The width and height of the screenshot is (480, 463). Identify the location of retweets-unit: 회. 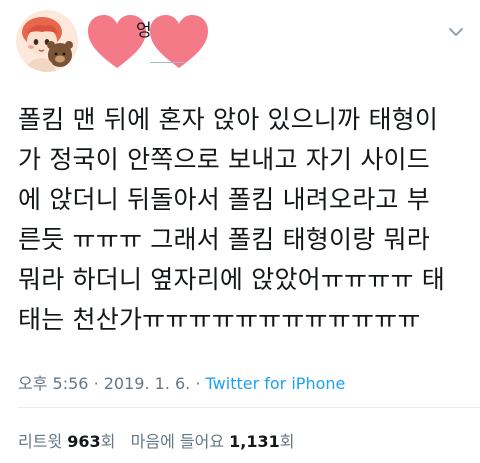
(108, 441).